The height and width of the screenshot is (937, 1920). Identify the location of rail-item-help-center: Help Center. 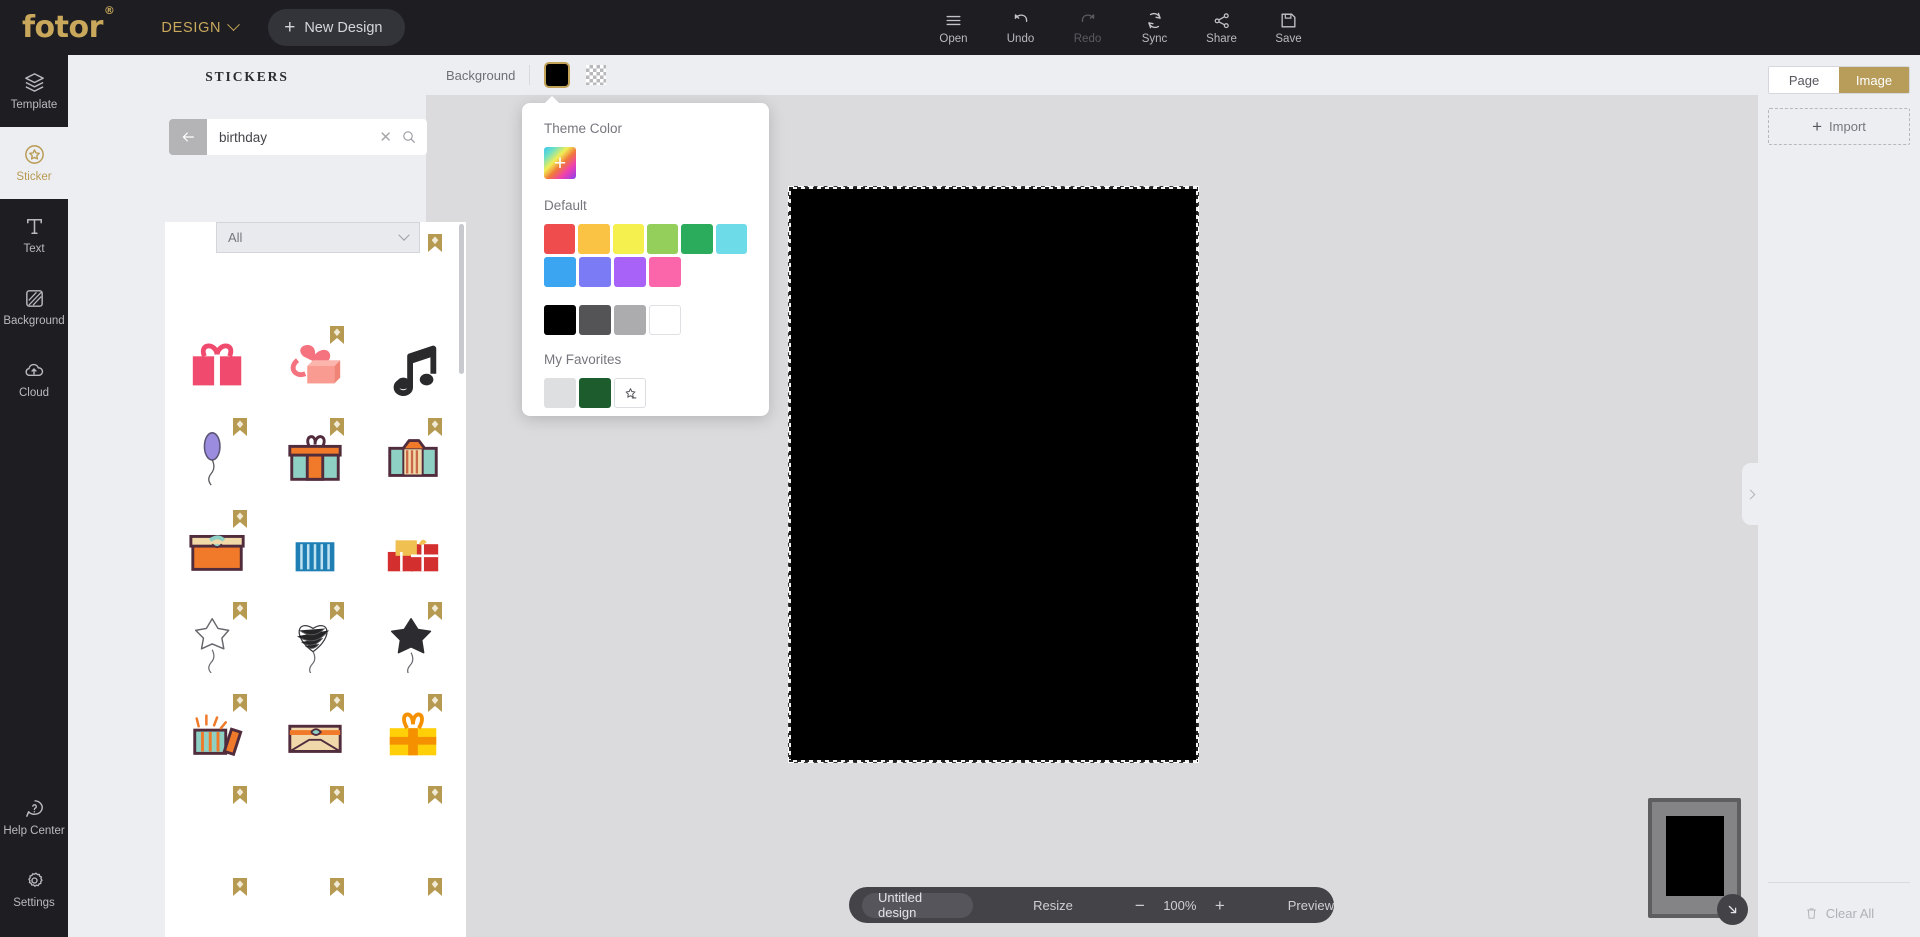
(34, 817).